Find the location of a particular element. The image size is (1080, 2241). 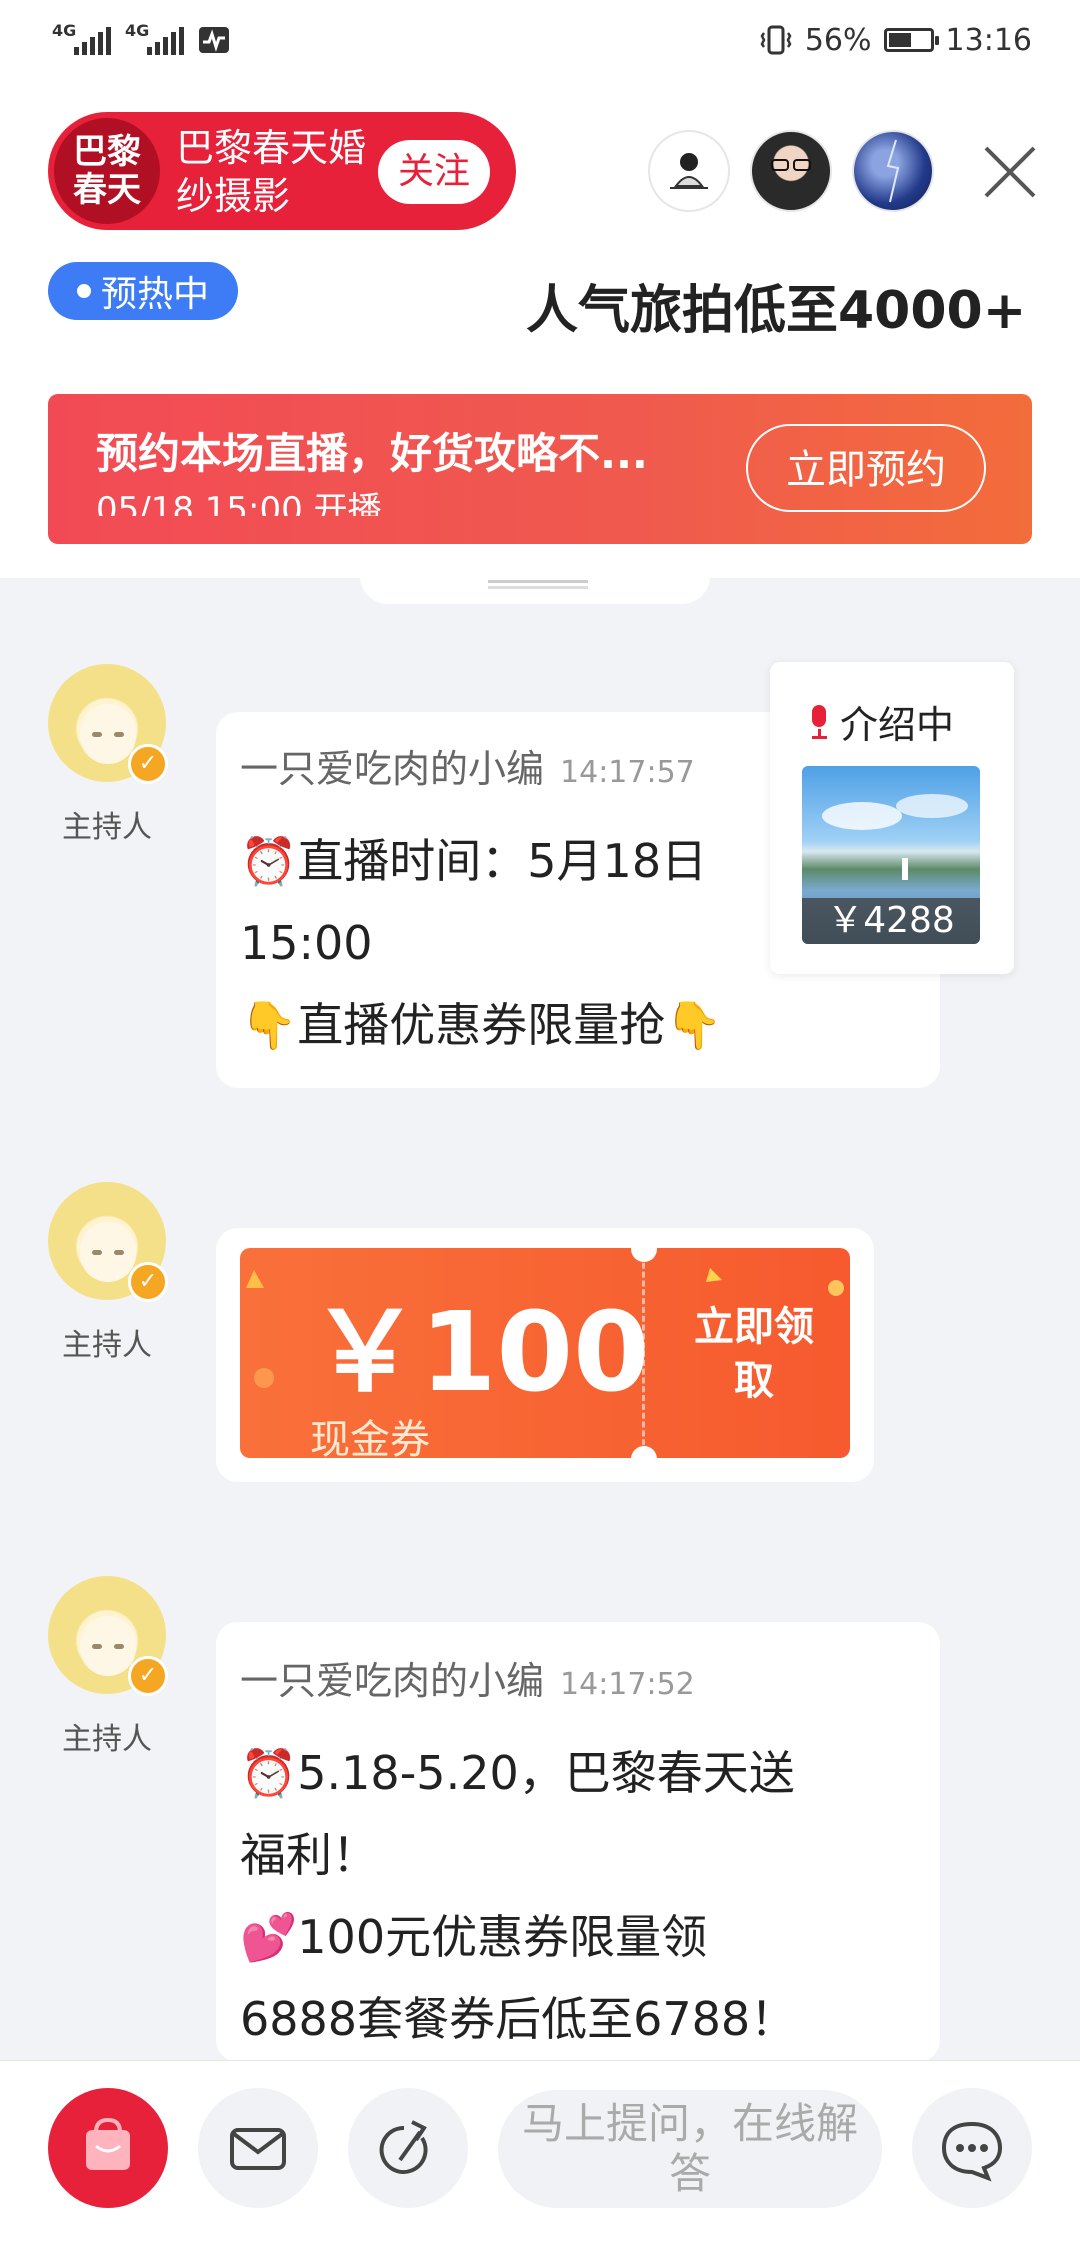

message-time: 14:17:57 is located at coordinates (627, 772).